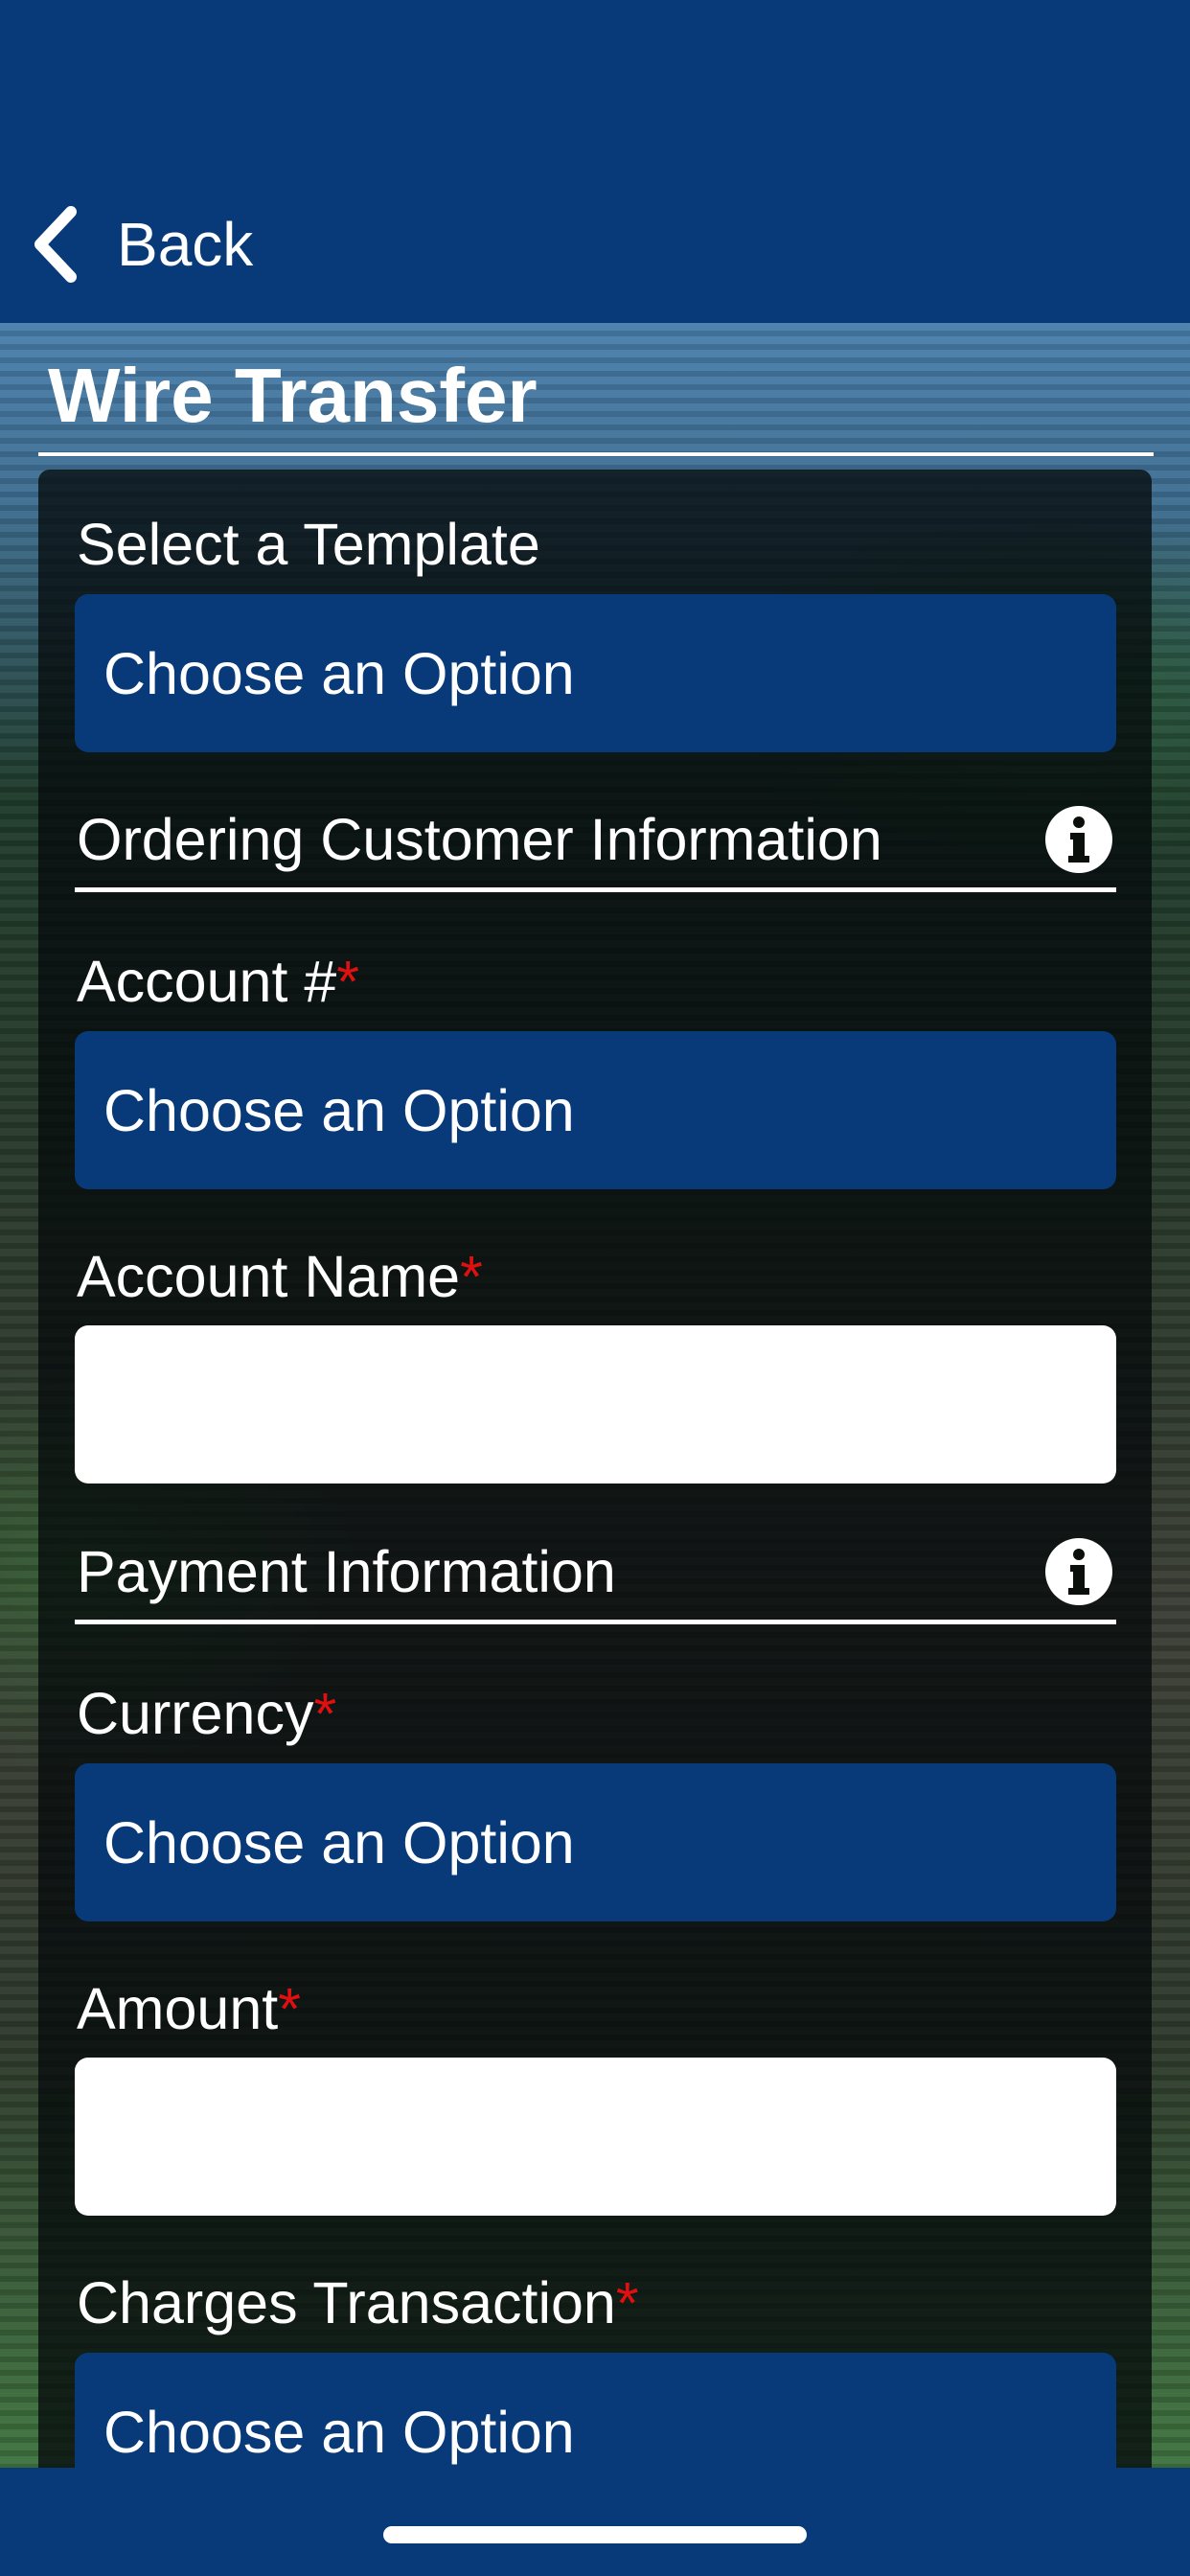 The height and width of the screenshot is (2576, 1190). I want to click on template-label: Select a Template, so click(309, 544).